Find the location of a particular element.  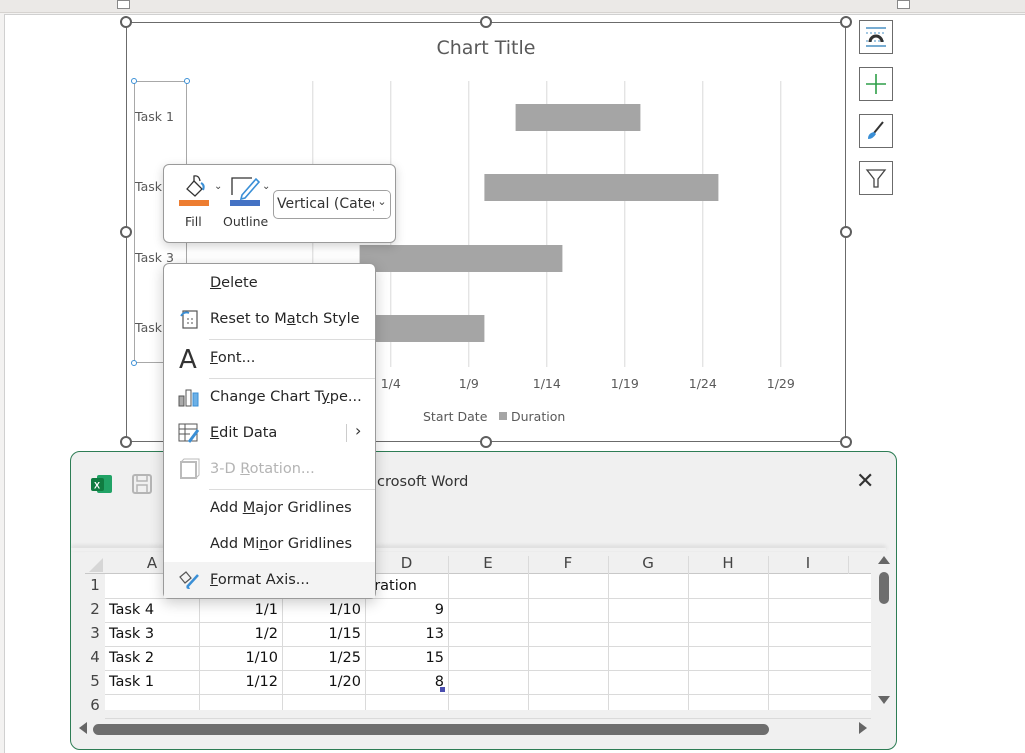

save-icon is located at coordinates (142, 484).